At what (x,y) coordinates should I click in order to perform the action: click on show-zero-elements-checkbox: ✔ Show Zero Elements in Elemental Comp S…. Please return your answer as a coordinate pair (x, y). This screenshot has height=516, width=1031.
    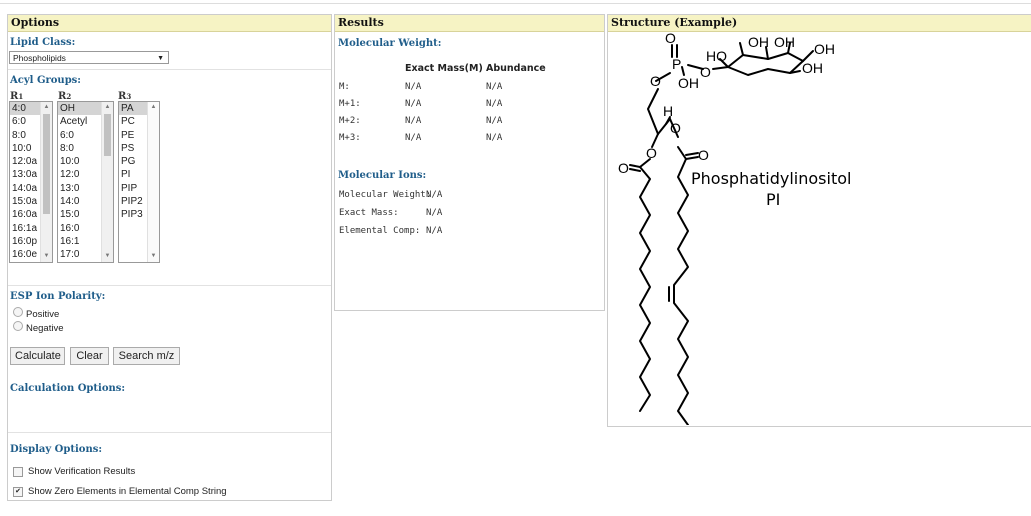
    Looking at the image, I should click on (120, 491).